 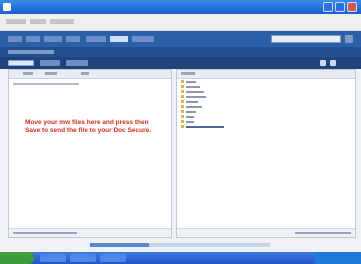 I want to click on close-button, so click(x=352, y=7).